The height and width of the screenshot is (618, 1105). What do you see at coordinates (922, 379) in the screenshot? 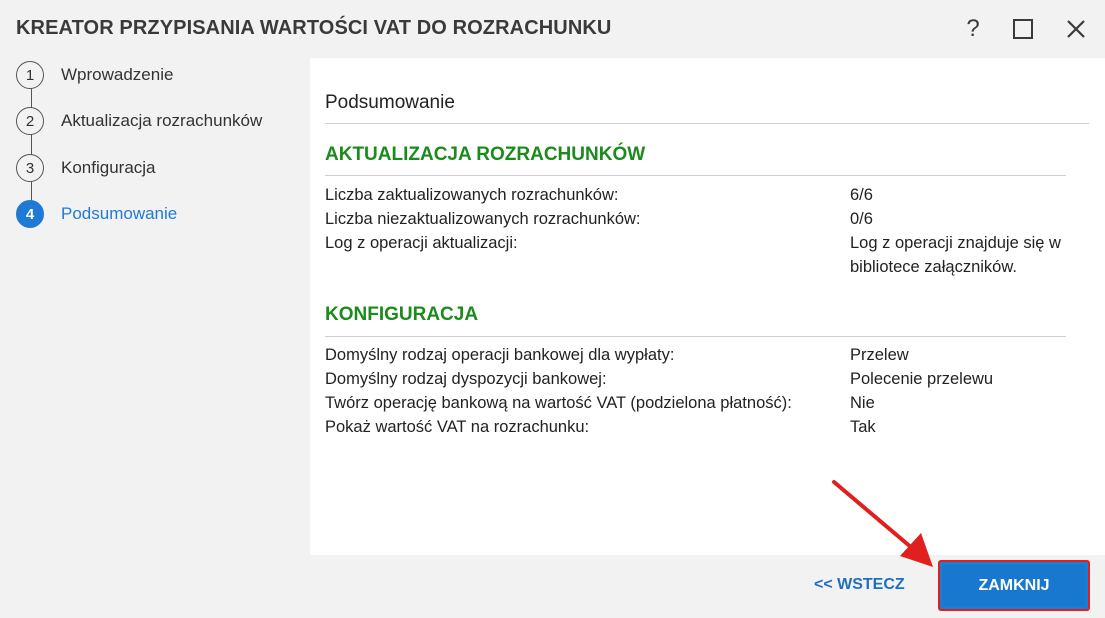
I see `row-value: Polecenie przelewu` at bounding box center [922, 379].